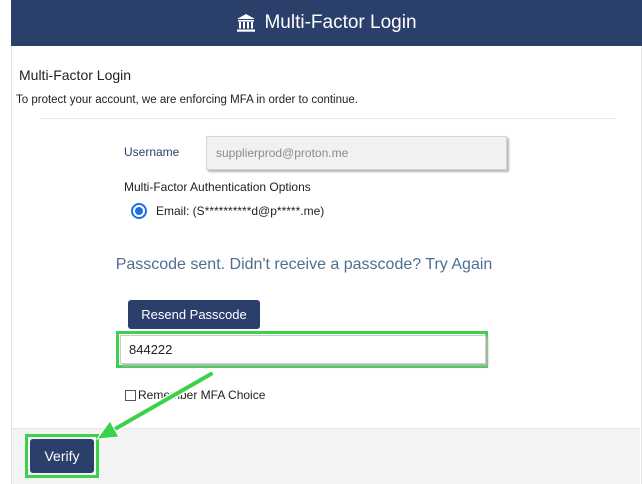 The width and height of the screenshot is (642, 484). What do you see at coordinates (326, 456) in the screenshot?
I see `footer-bar` at bounding box center [326, 456].